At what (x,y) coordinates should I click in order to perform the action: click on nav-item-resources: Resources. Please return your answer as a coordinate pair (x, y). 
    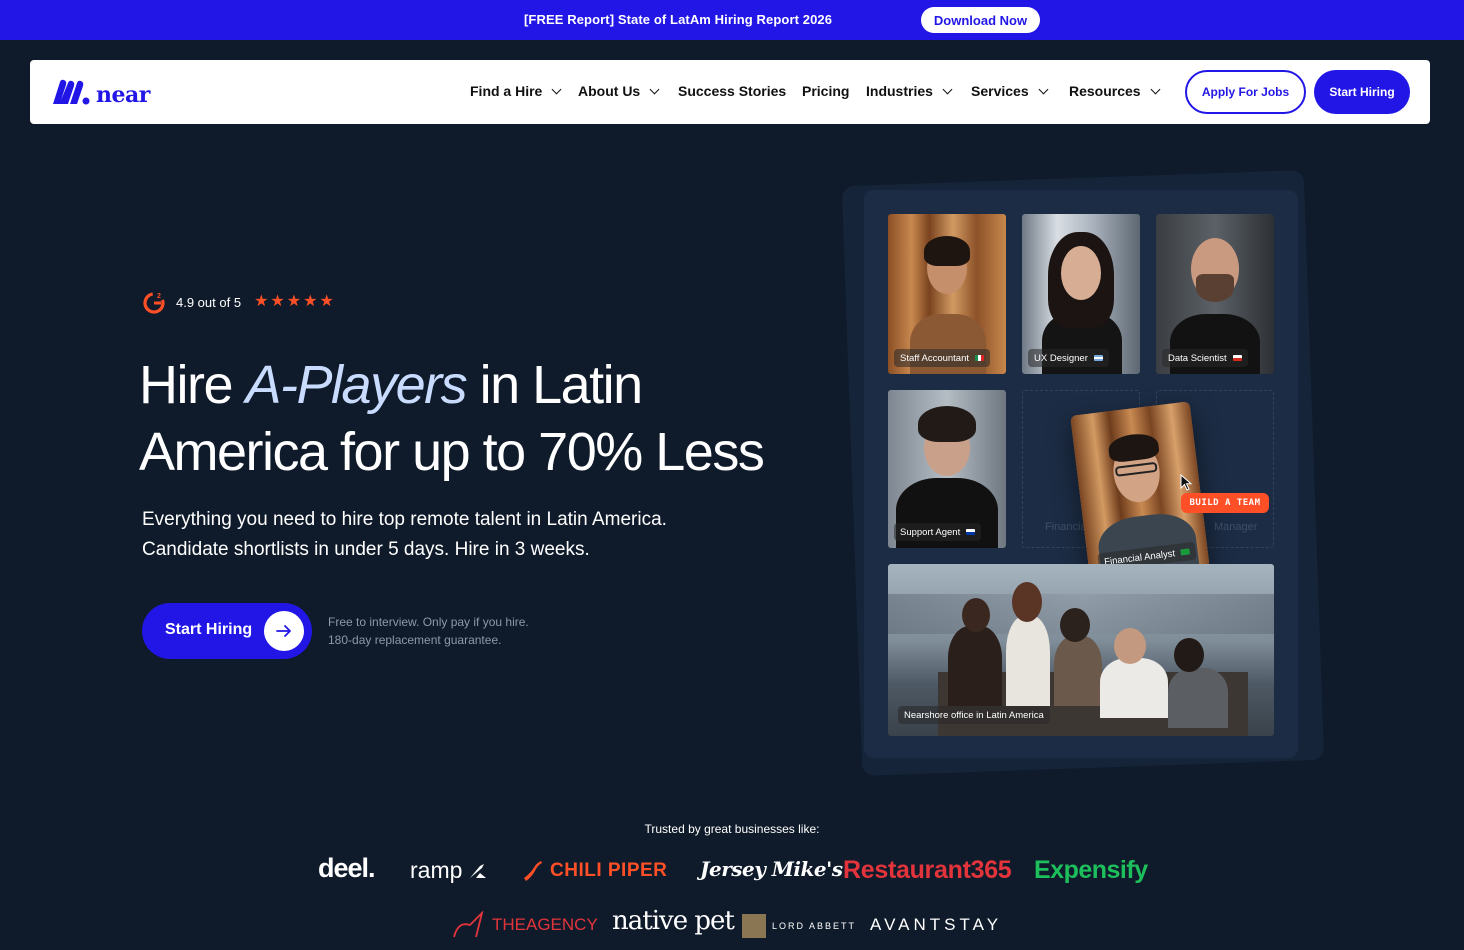
    Looking at the image, I should click on (1115, 91).